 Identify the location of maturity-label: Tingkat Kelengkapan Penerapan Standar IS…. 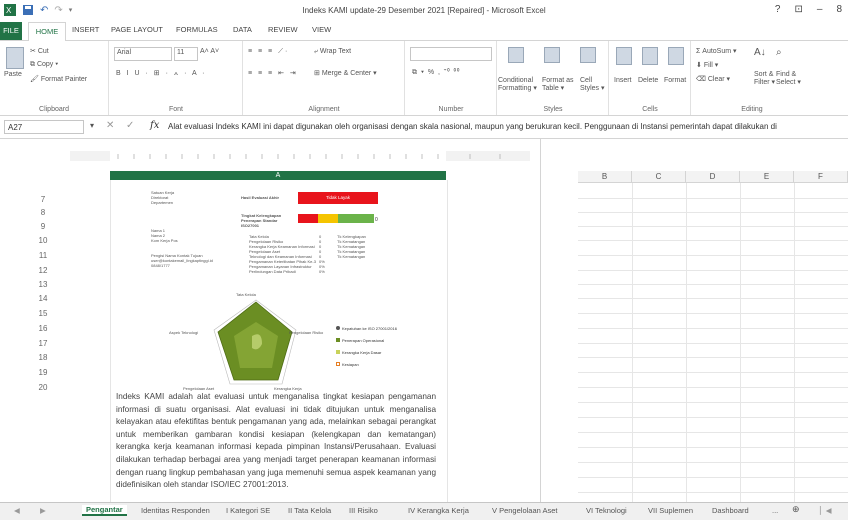
(261, 220).